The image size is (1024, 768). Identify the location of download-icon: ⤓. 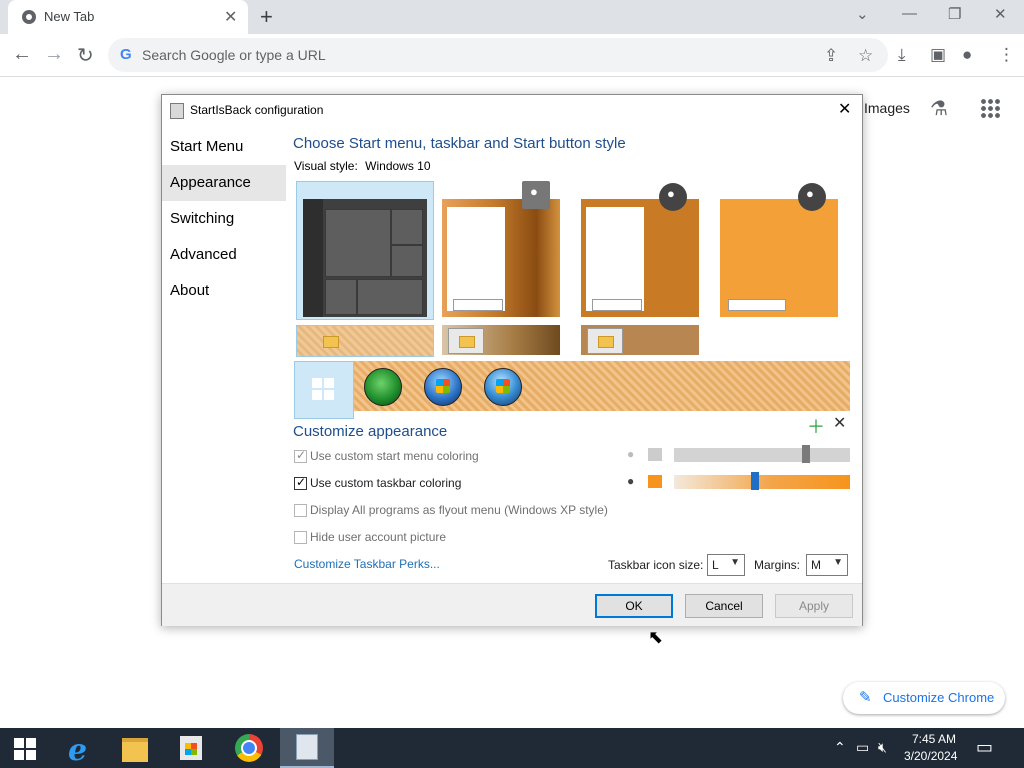
(902, 55).